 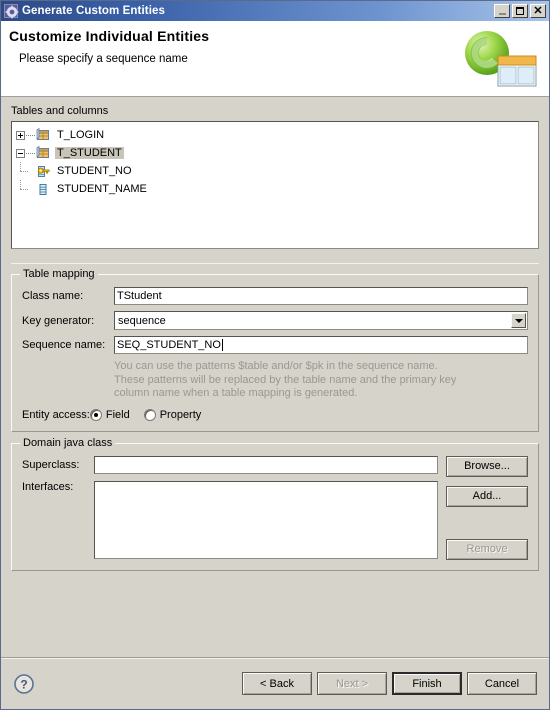 I want to click on back-button: < Back, so click(x=277, y=683).